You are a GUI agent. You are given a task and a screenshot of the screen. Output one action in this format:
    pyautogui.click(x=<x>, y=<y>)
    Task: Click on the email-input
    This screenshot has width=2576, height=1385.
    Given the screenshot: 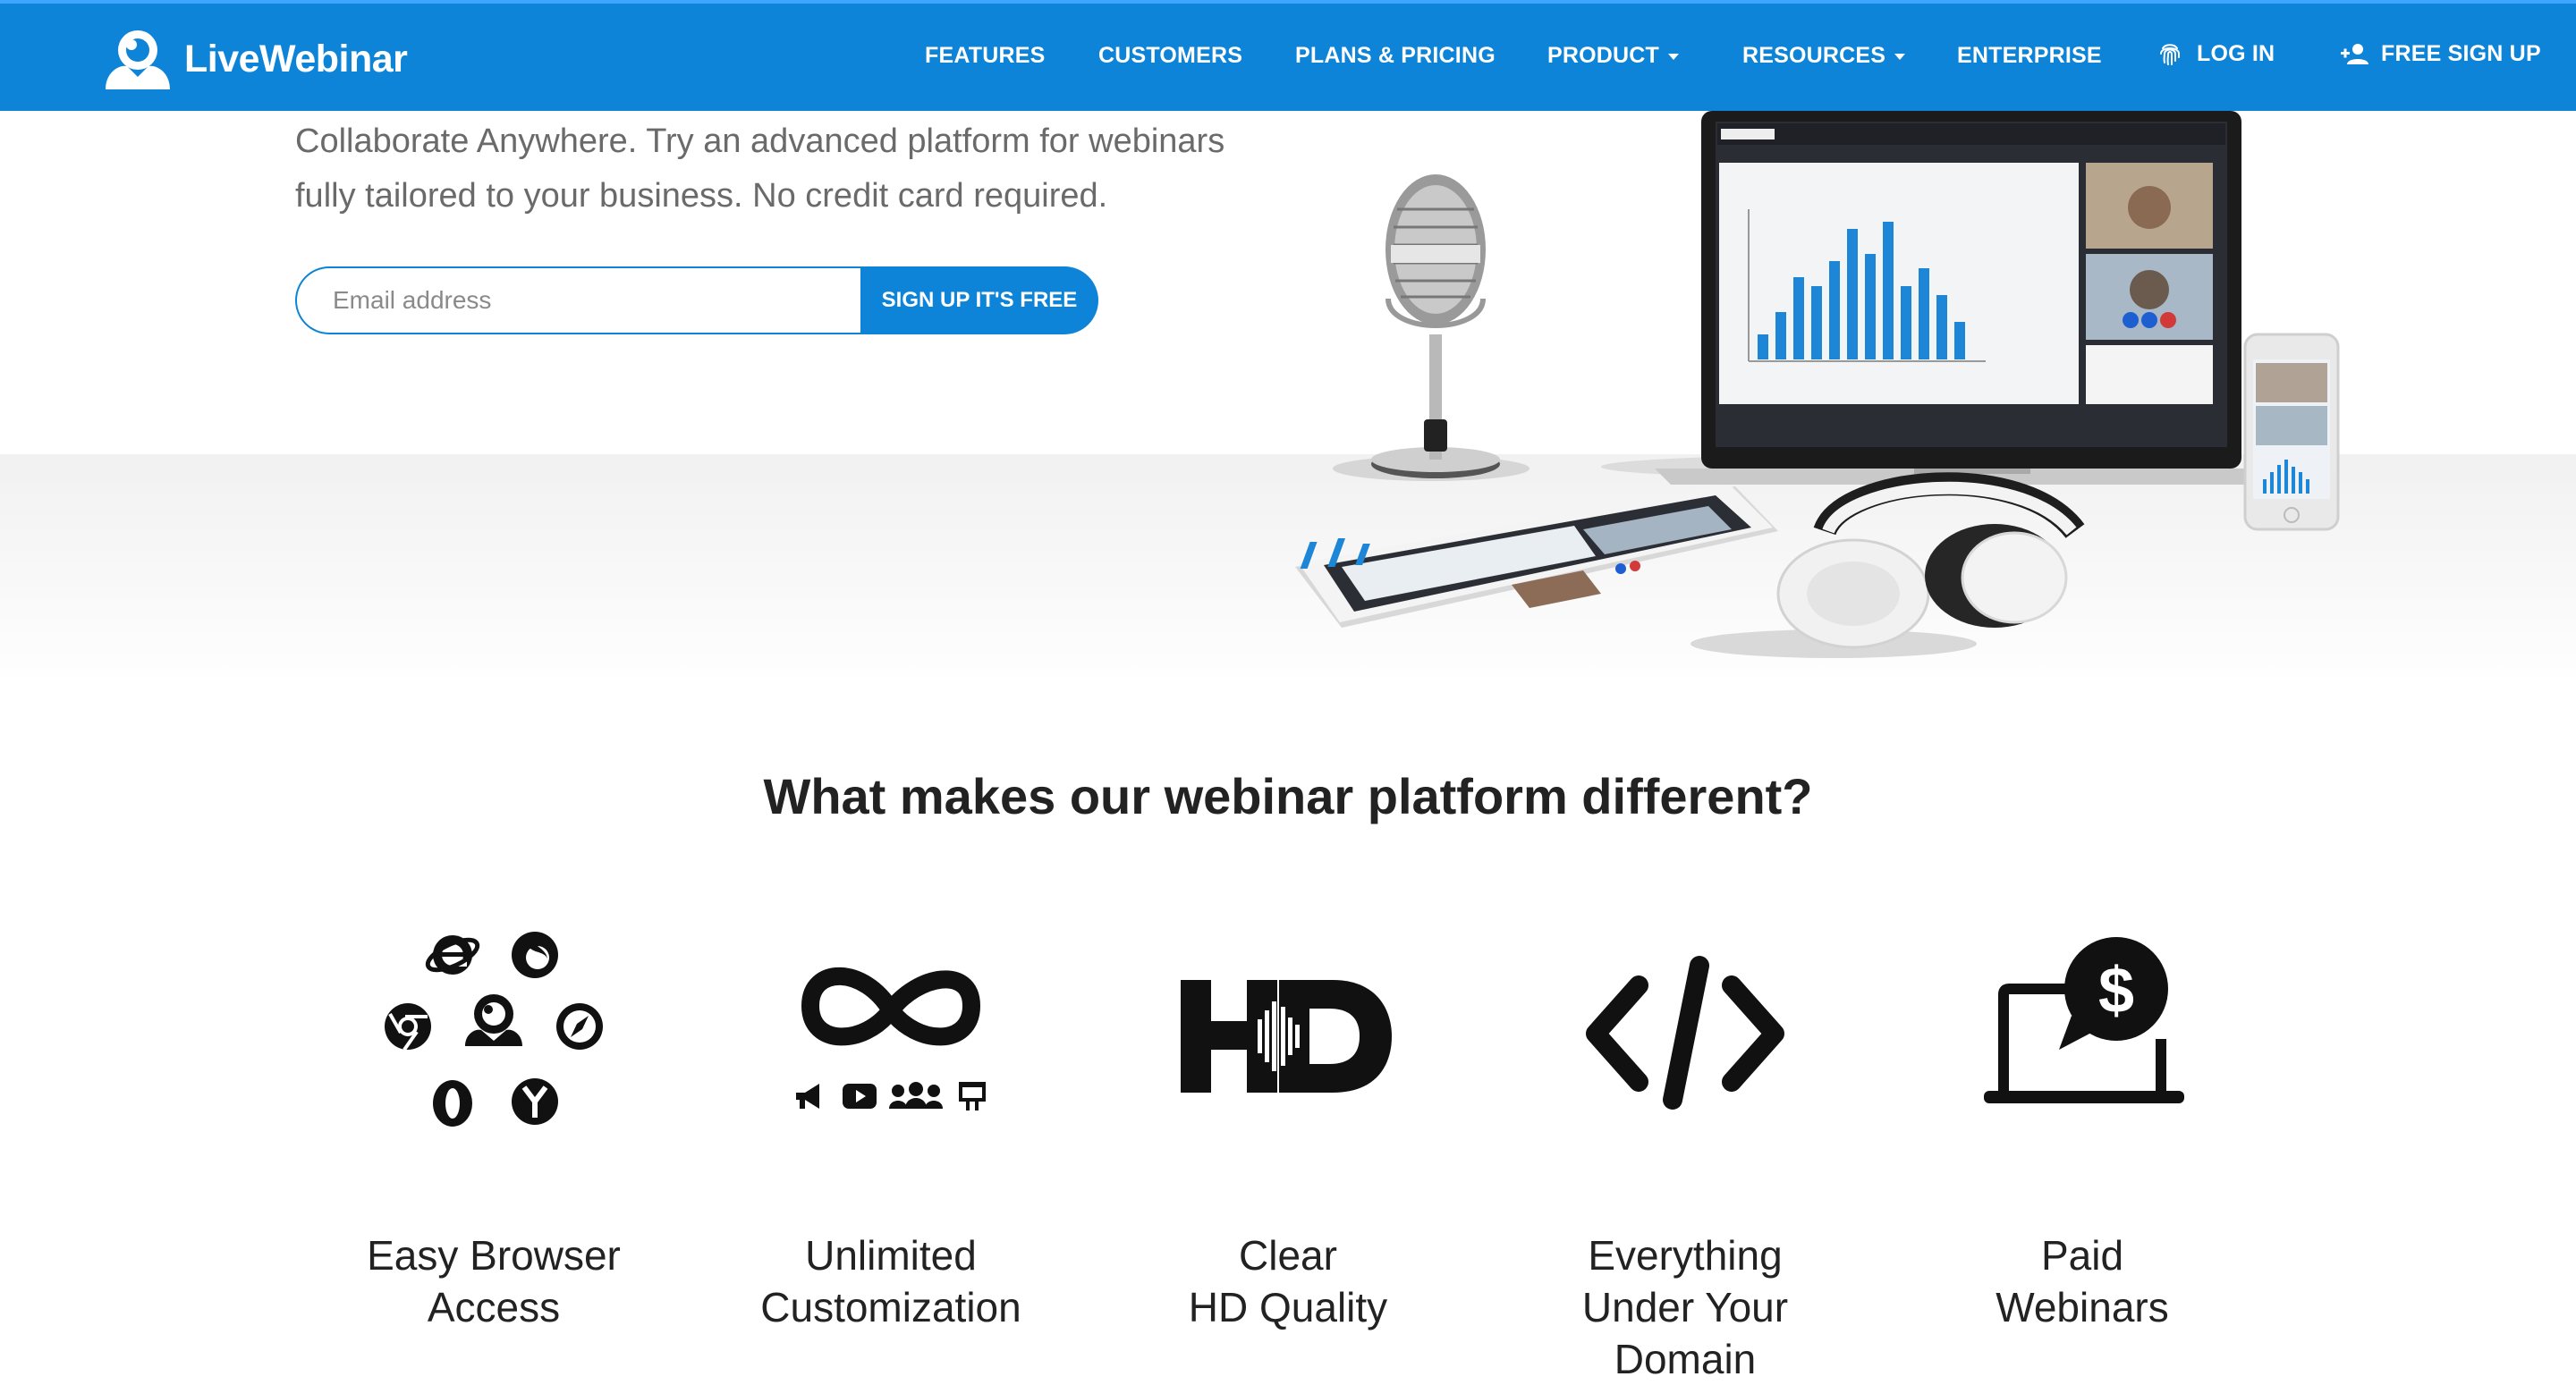 What is the action you would take?
    pyautogui.click(x=577, y=300)
    